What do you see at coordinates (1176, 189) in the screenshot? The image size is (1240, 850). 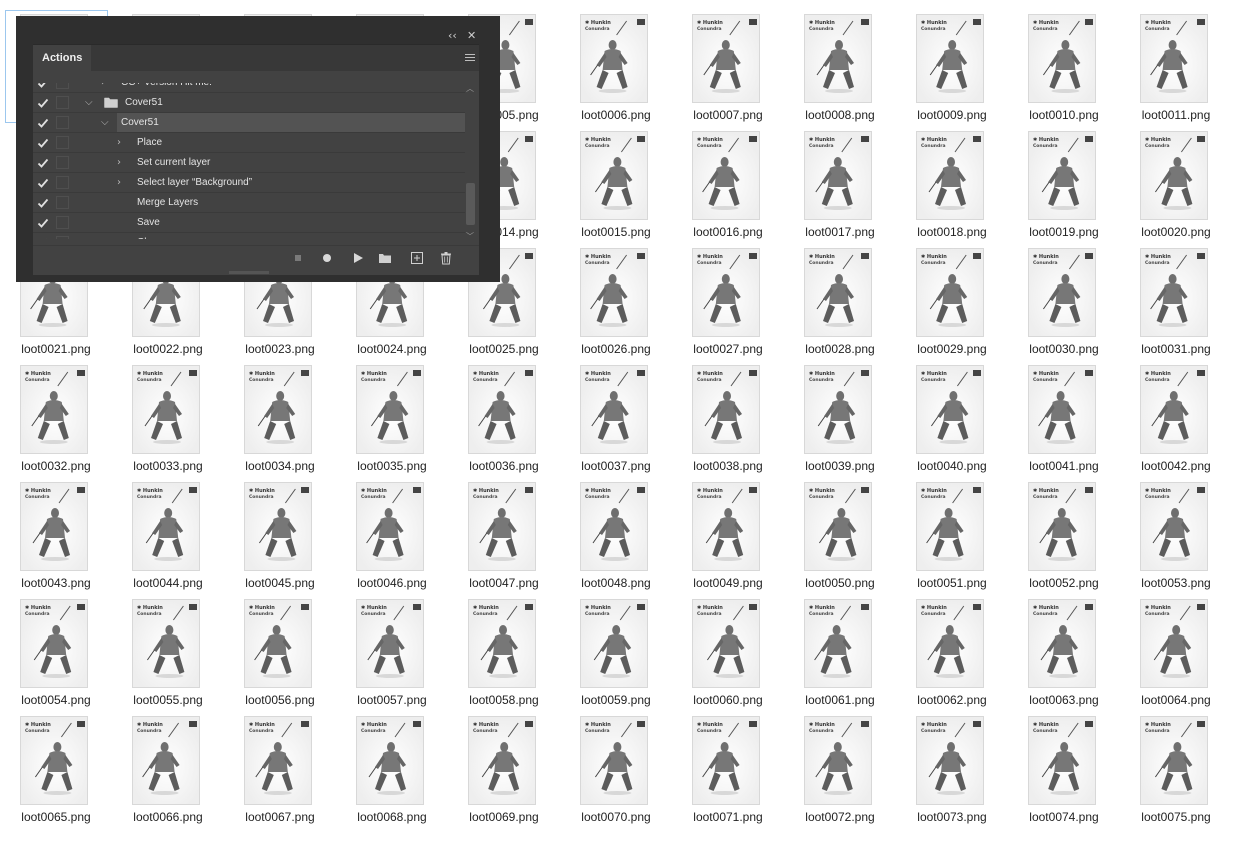 I see `file-tile: ✱ Hunkin Conundra loot0020.png` at bounding box center [1176, 189].